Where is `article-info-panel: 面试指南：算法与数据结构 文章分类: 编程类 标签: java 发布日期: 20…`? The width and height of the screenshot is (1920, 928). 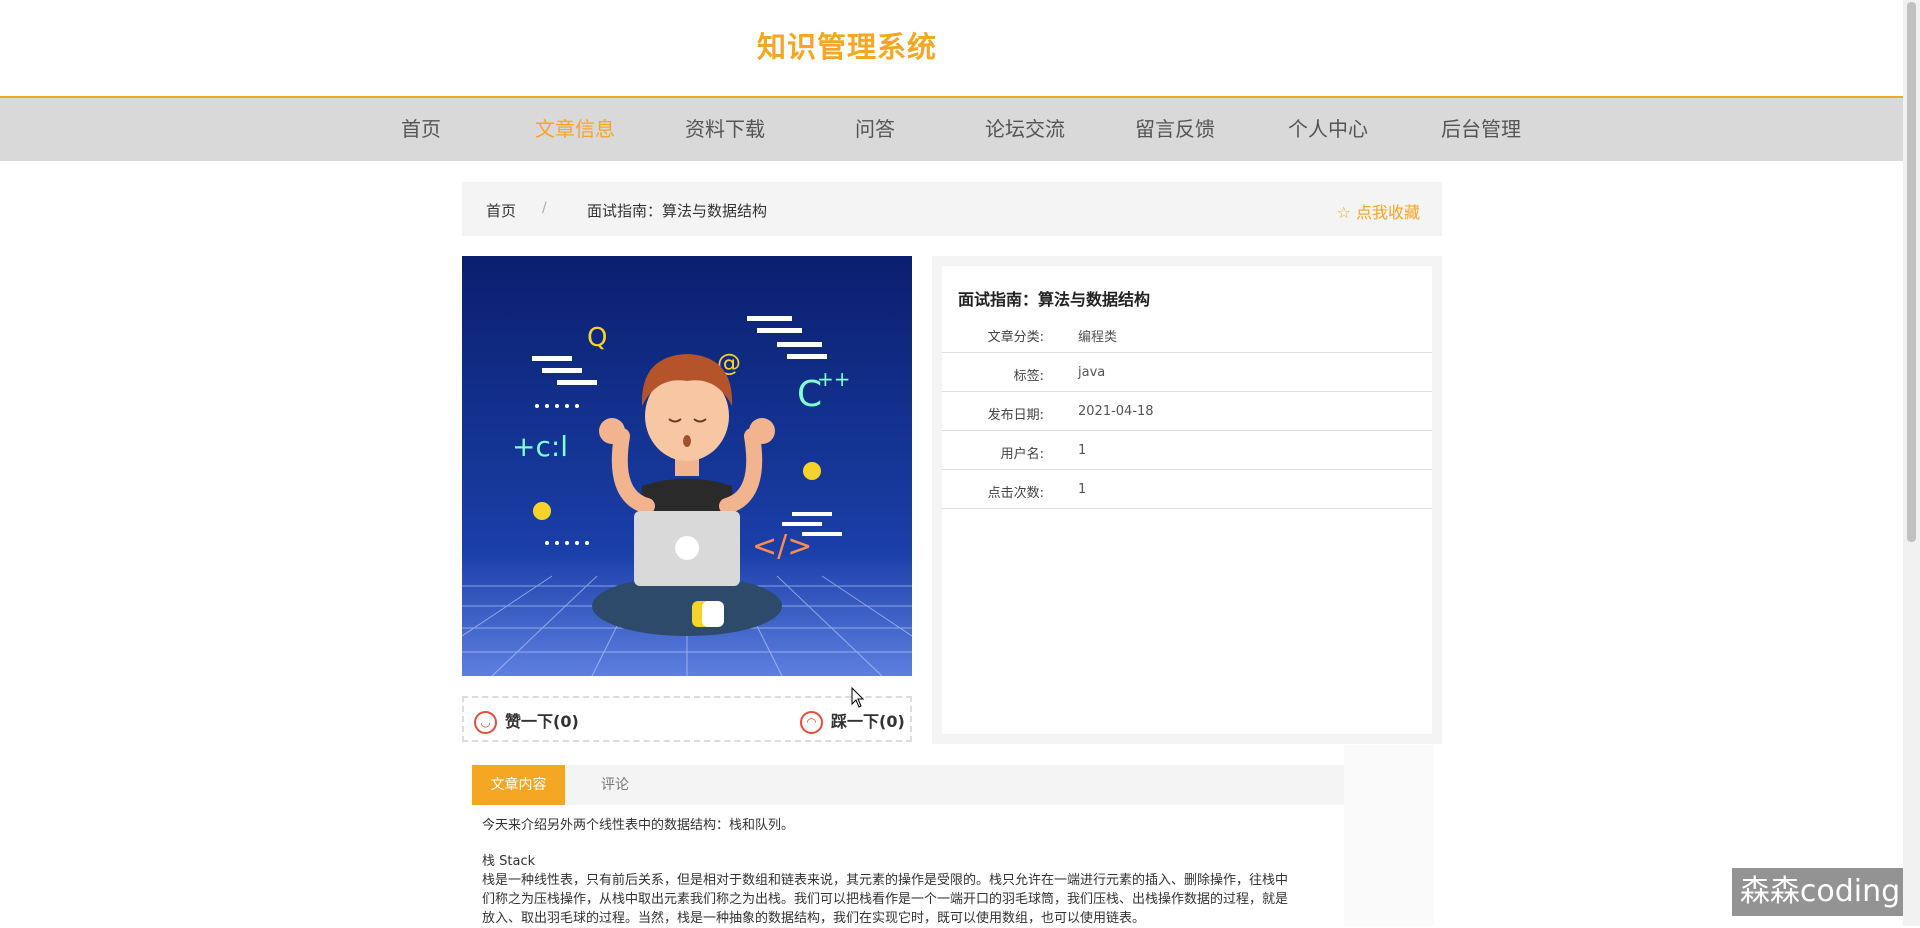 article-info-panel: 面试指南：算法与数据结构 文章分类: 编程类 标签: java 发布日期: 20… is located at coordinates (1187, 500).